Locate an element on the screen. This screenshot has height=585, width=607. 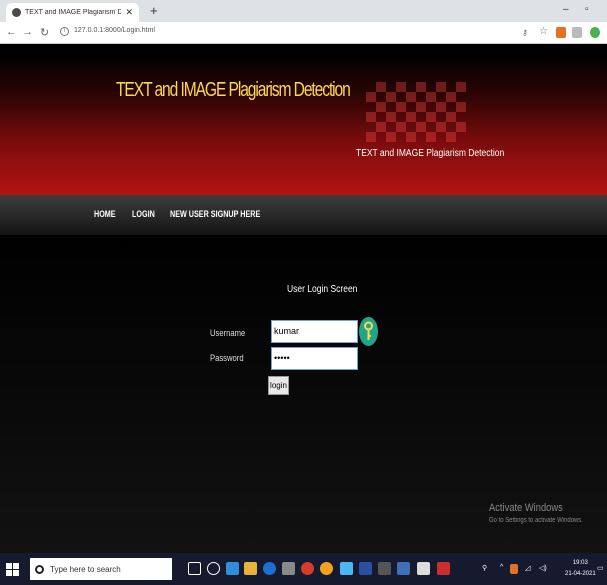
network-icon: ◿ is located at coordinates (527, 568).